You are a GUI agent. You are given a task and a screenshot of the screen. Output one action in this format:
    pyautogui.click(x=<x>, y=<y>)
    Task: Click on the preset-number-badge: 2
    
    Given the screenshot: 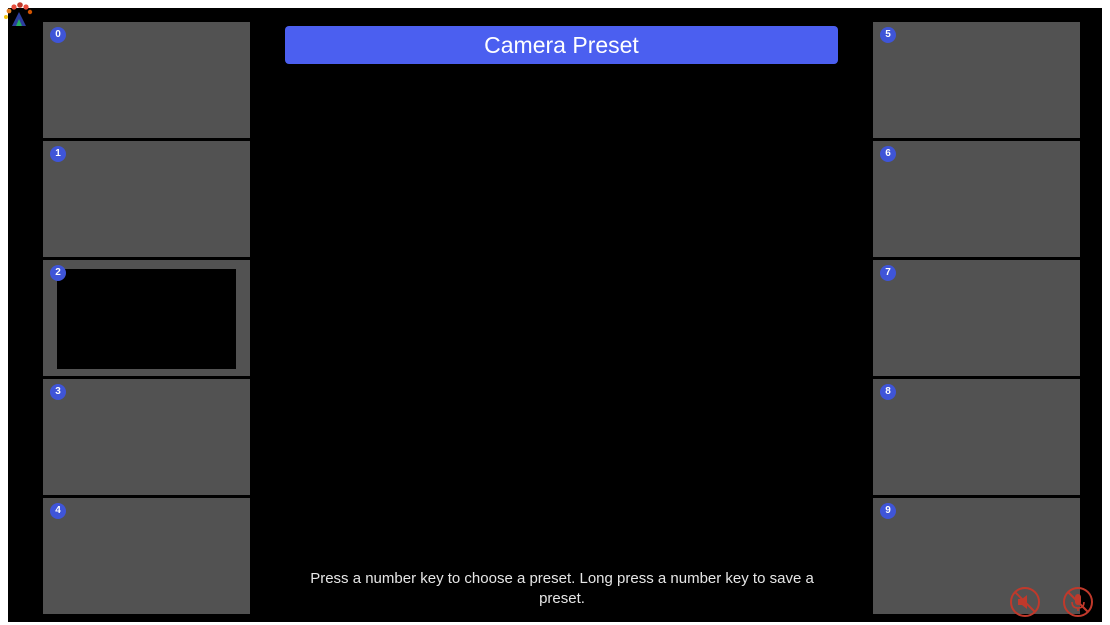 What is the action you would take?
    pyautogui.click(x=58, y=273)
    